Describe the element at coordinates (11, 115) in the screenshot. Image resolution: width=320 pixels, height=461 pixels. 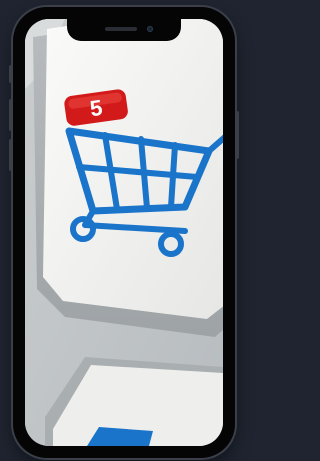
I see `volume-up-button` at that location.